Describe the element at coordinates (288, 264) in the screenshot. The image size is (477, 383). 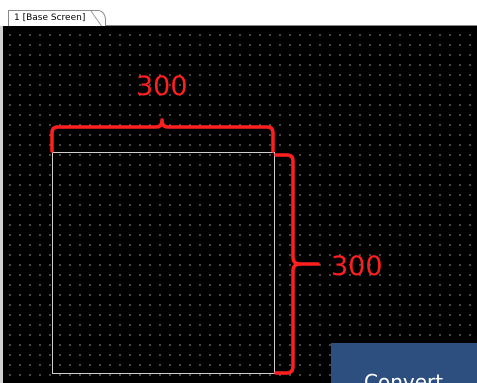
I see `height-dimension-bracket` at that location.